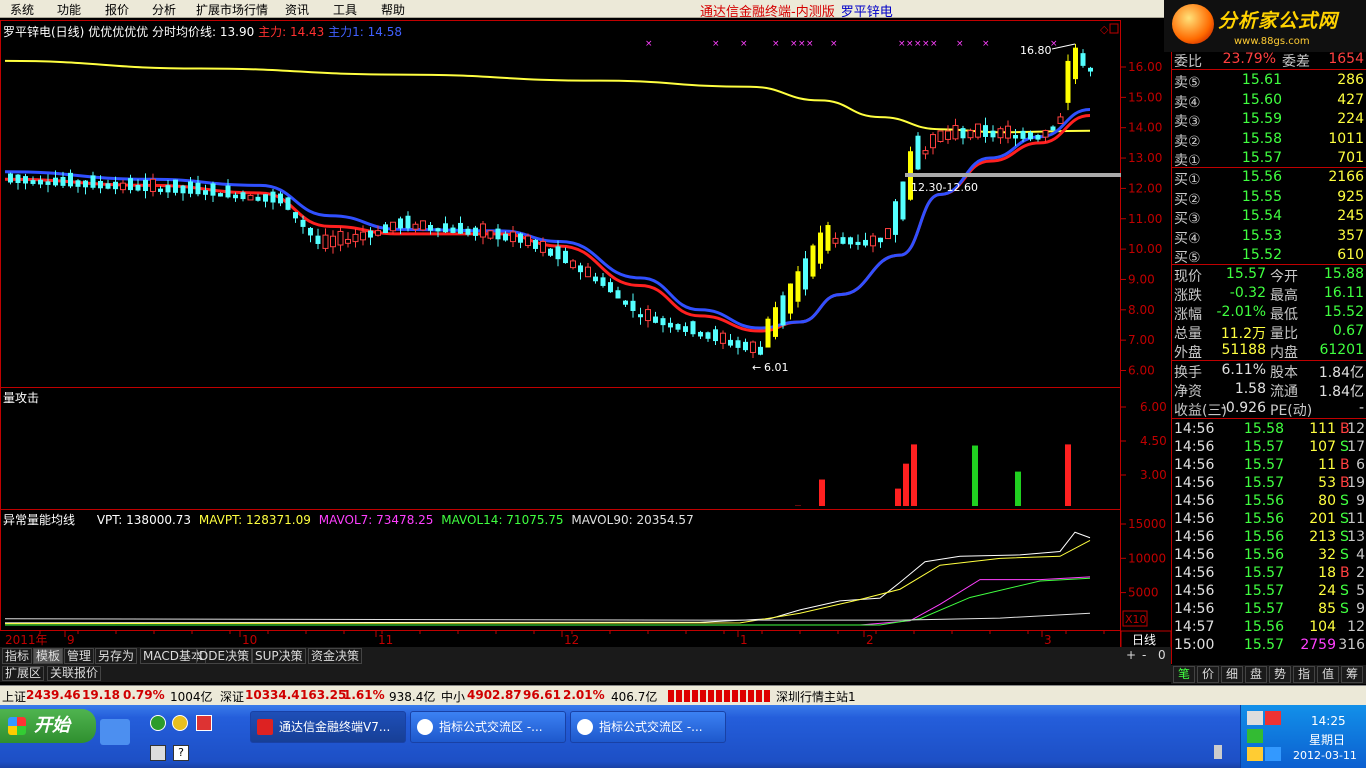  I want to click on tab-1: 指标, so click(17, 656).